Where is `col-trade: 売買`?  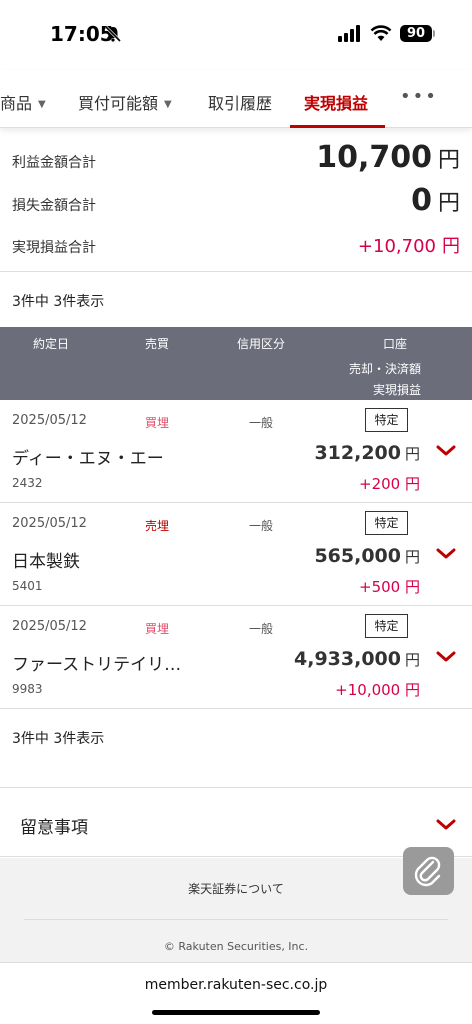
col-trade: 売買 is located at coordinates (157, 344).